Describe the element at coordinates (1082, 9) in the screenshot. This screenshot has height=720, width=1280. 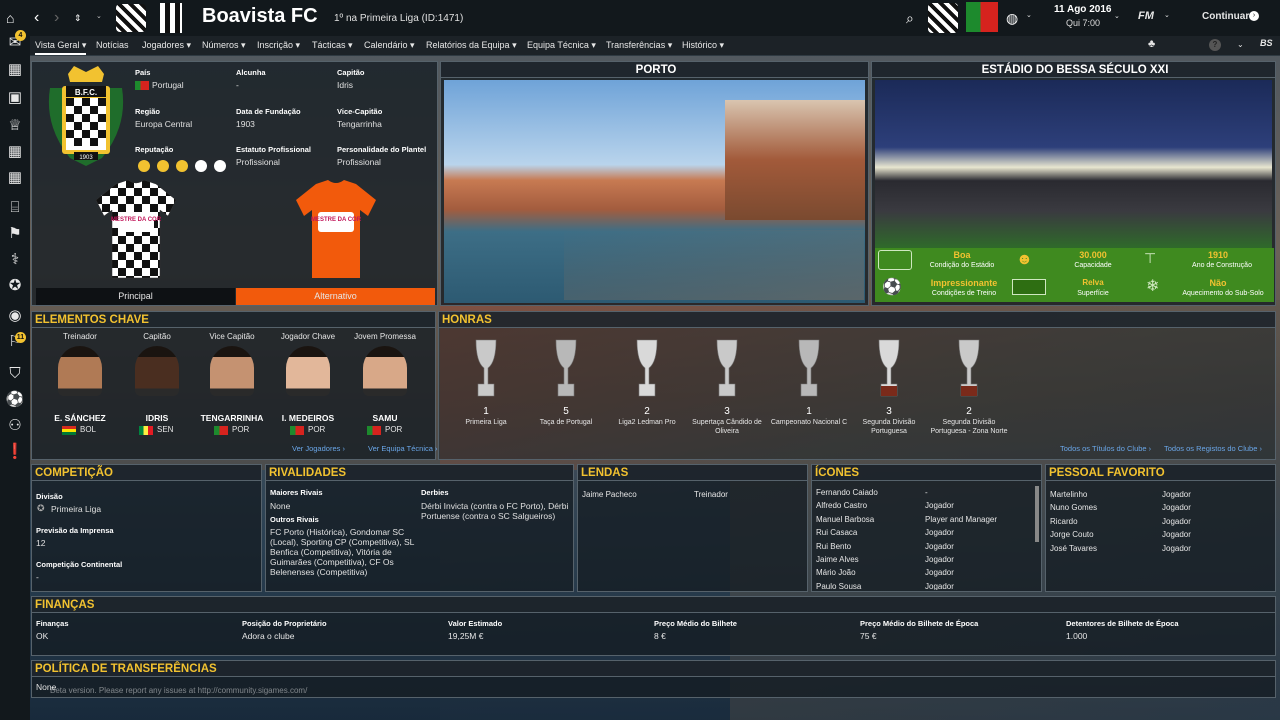
I see `game-date: 11 Ago 2016` at that location.